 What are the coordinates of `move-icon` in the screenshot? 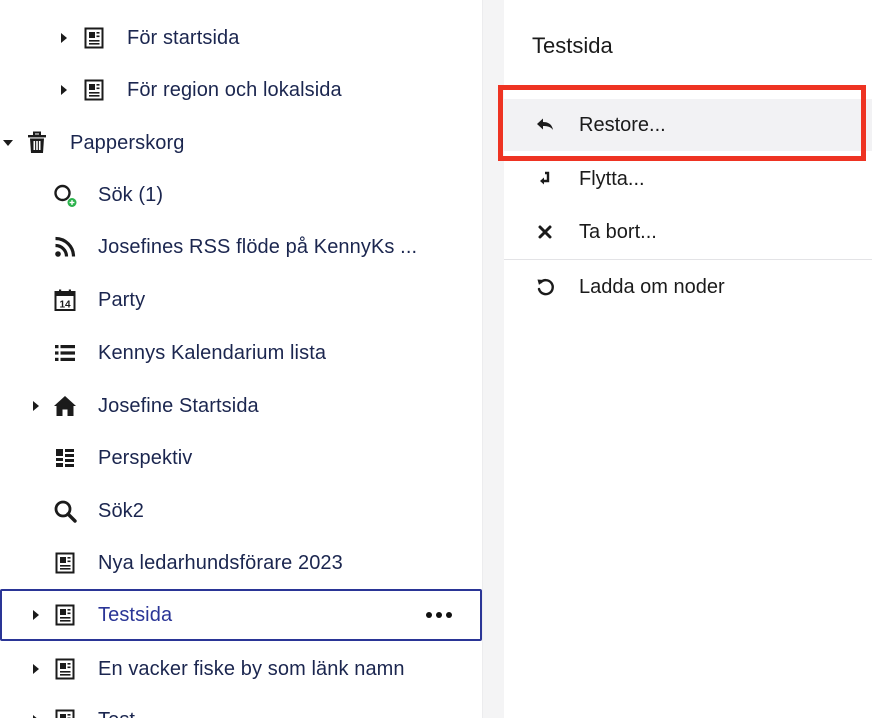 It's located at (545, 179).